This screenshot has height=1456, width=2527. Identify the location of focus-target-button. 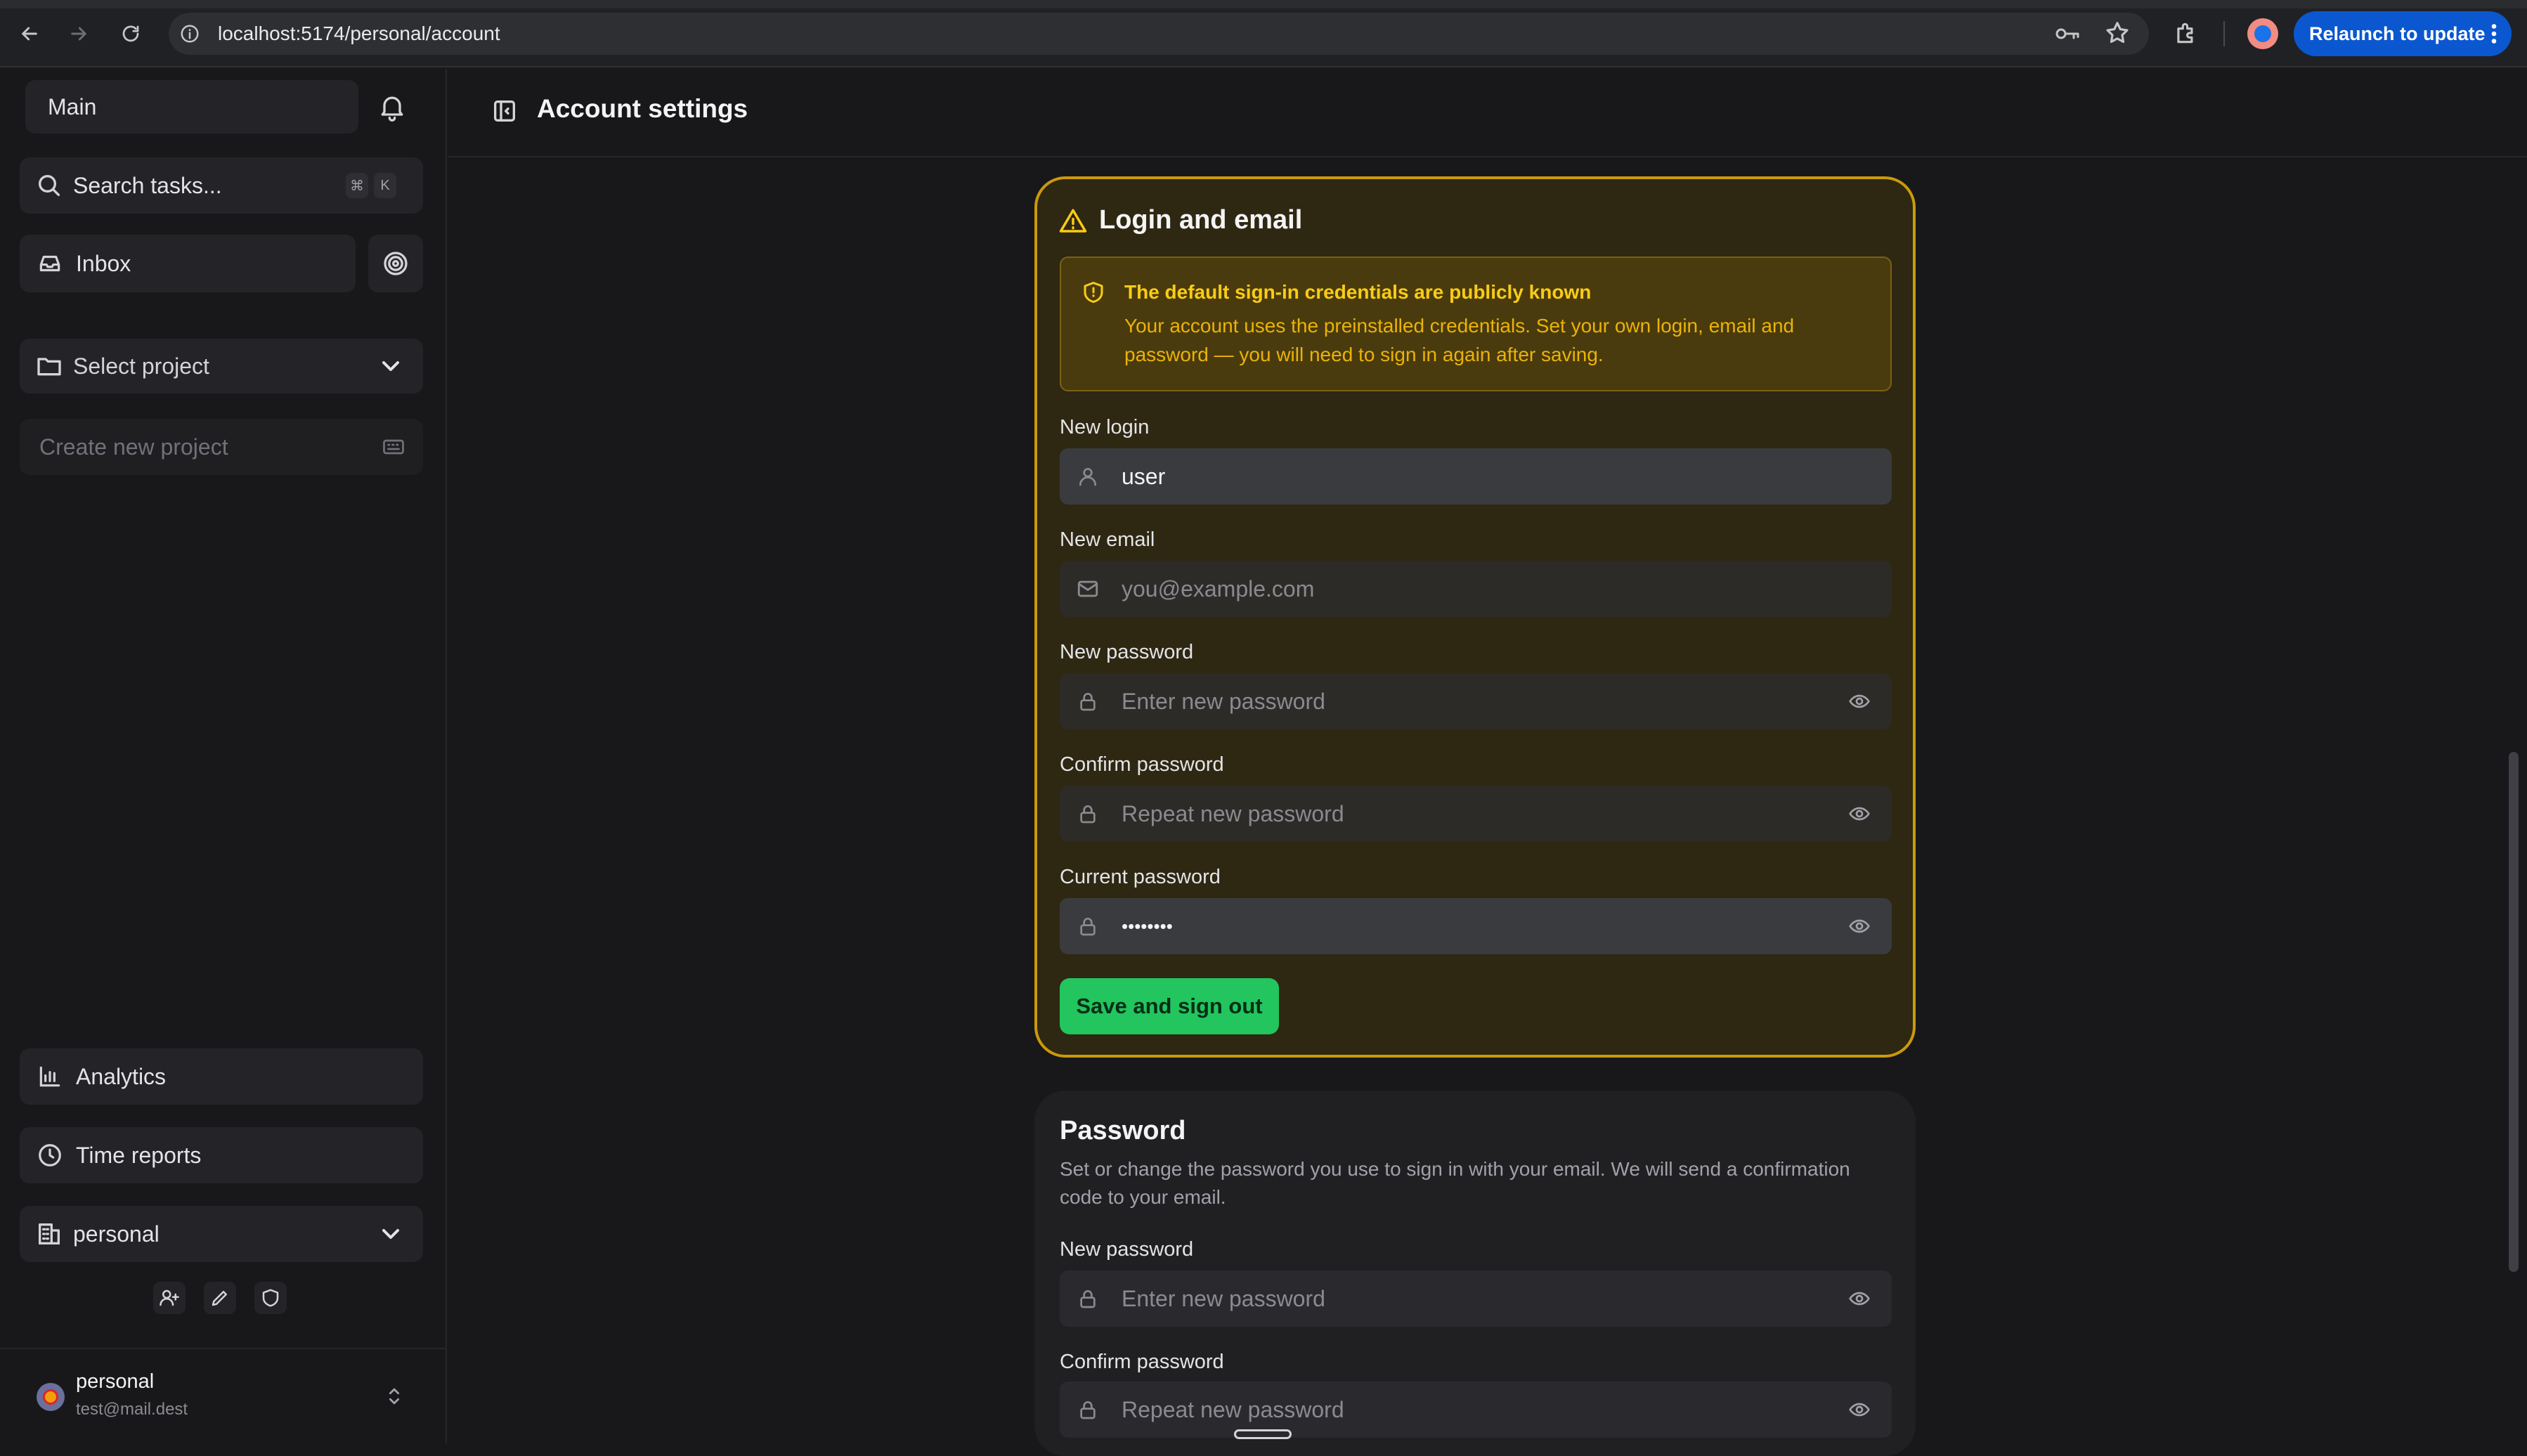
(396, 263).